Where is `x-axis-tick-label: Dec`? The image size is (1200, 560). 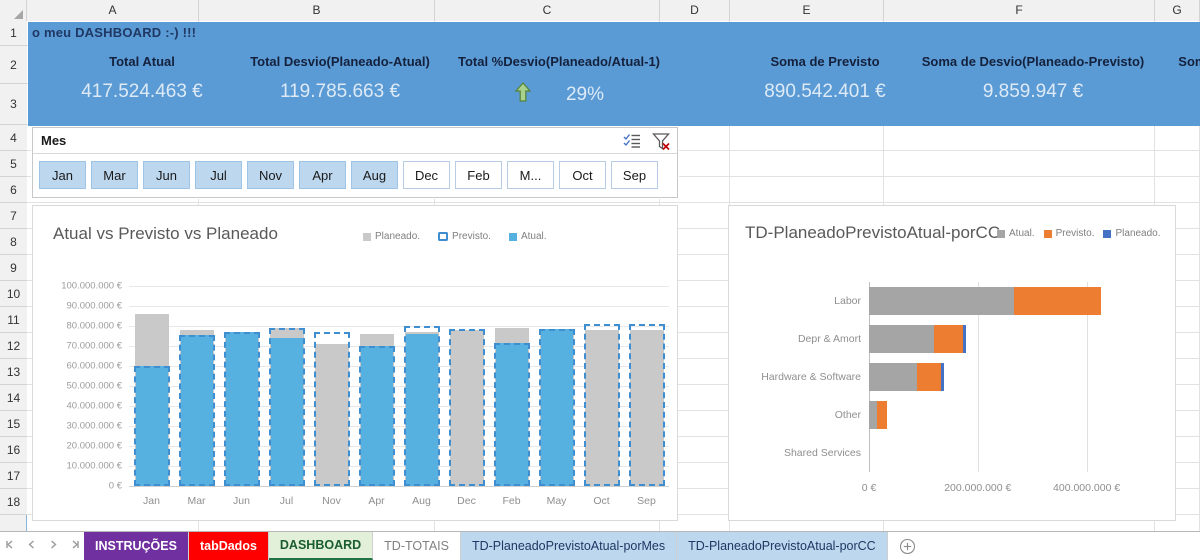 x-axis-tick-label: Dec is located at coordinates (466, 501).